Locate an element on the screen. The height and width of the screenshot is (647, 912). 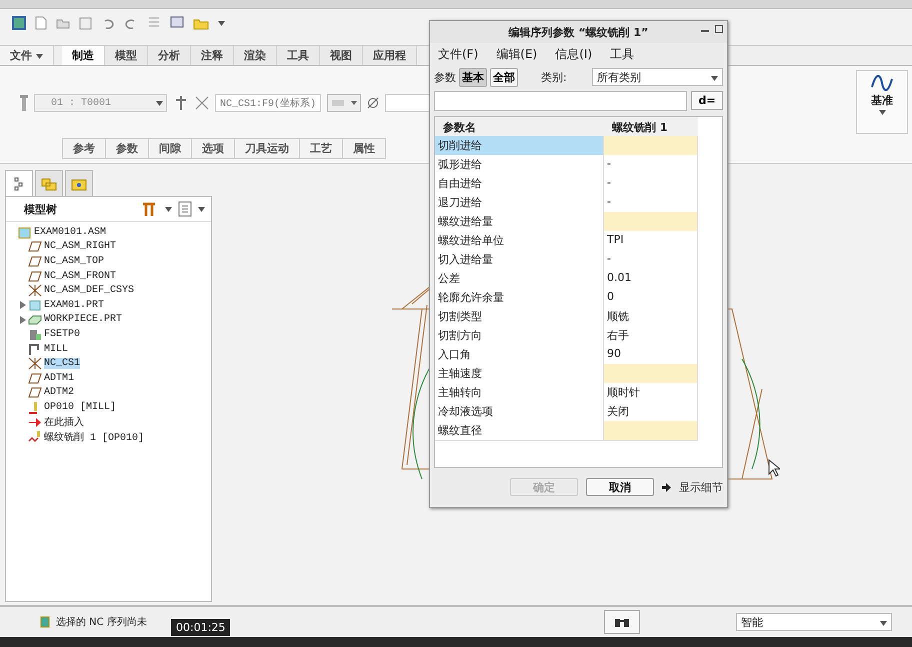
menu-tab: 工具 is located at coordinates (298, 55).